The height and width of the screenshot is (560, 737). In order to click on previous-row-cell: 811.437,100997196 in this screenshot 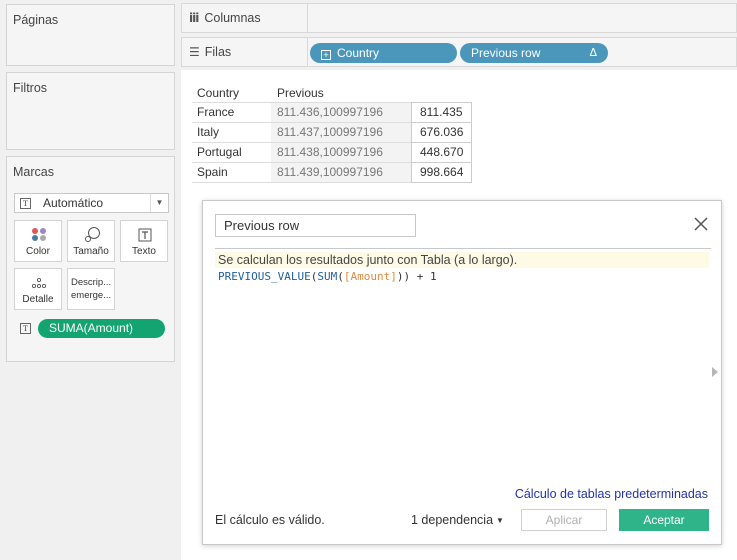, I will do `click(341, 132)`.